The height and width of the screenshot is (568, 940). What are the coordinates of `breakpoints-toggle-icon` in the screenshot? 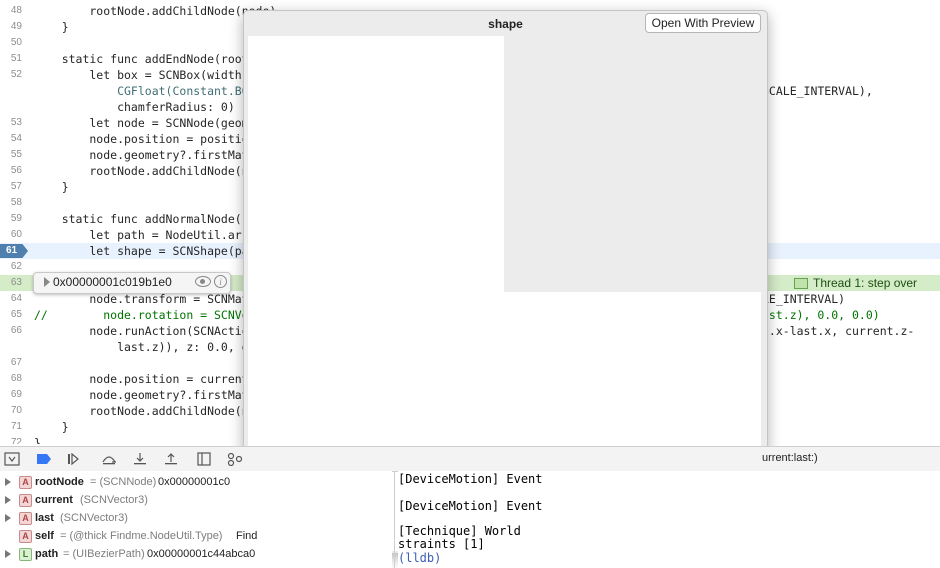 It's located at (44, 459).